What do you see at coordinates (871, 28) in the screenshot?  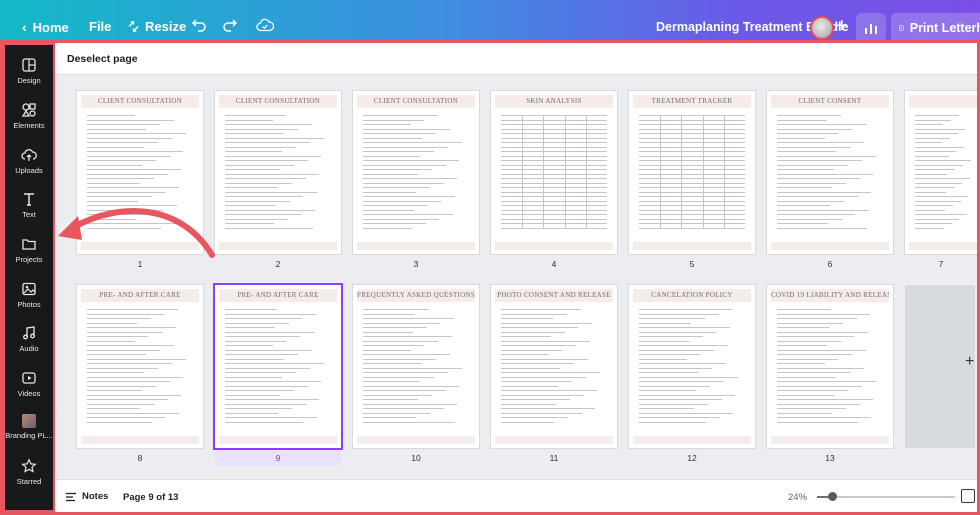 I see `insights-button` at bounding box center [871, 28].